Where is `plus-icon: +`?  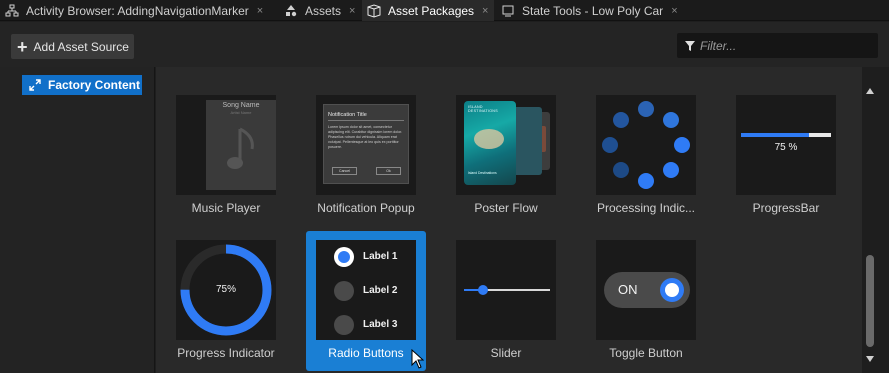
plus-icon: + is located at coordinates (22, 46).